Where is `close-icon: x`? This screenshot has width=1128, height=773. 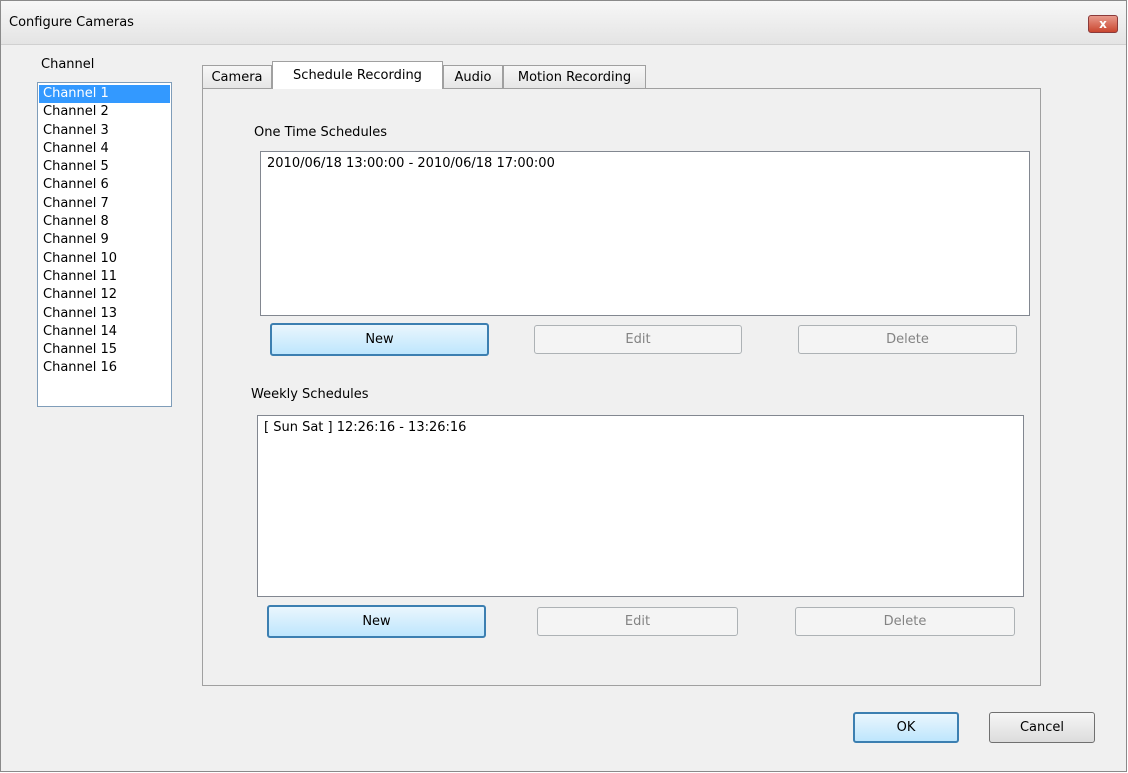 close-icon: x is located at coordinates (1103, 24).